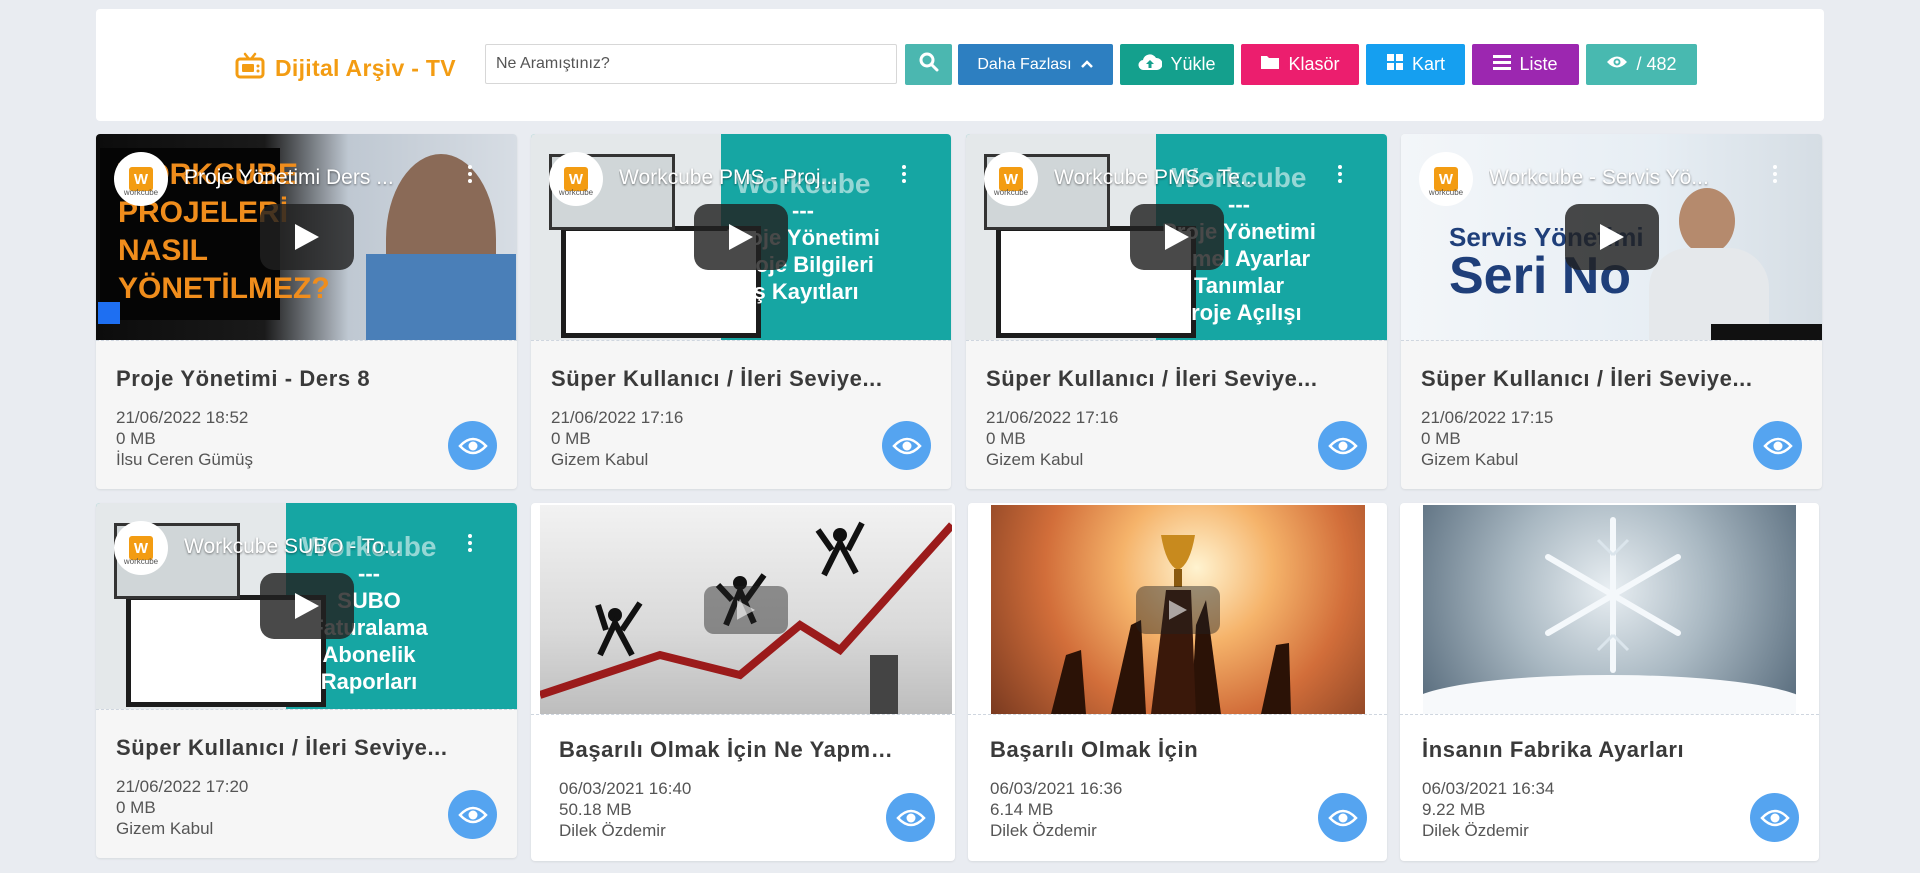 The image size is (1920, 873). What do you see at coordinates (286, 379) in the screenshot?
I see `card-title: Proje Yönetimi - Ders 8` at bounding box center [286, 379].